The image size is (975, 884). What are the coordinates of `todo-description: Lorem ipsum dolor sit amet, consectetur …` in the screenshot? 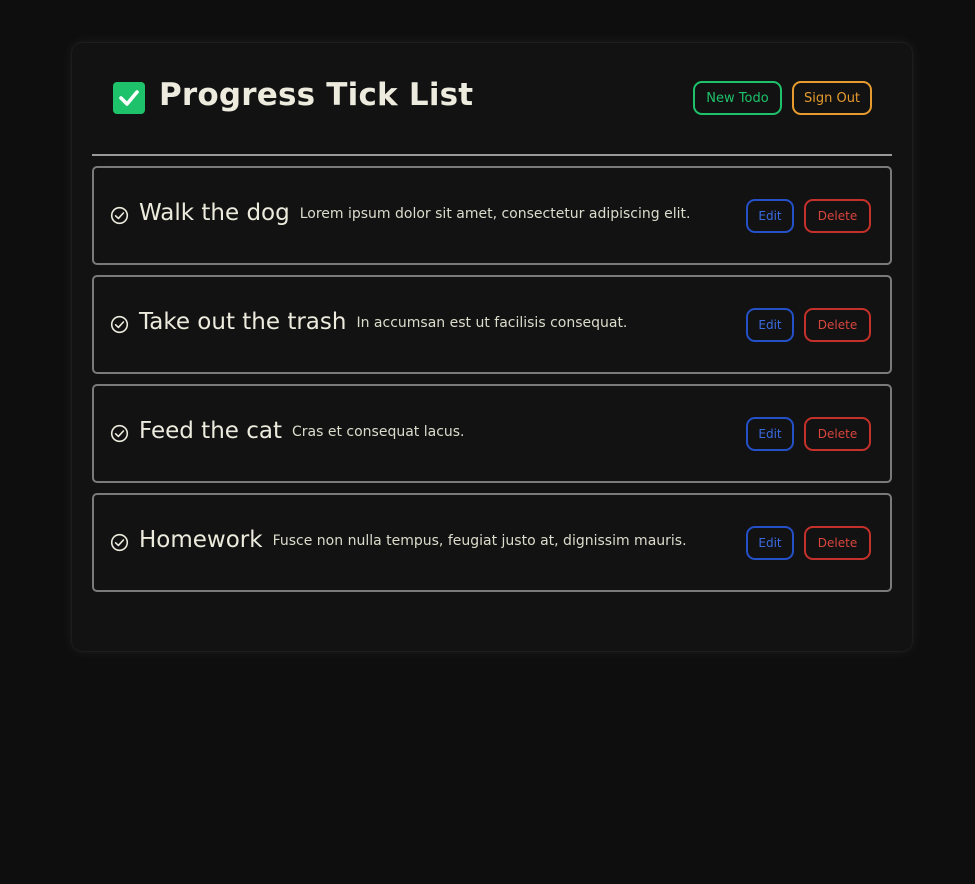 It's located at (495, 214).